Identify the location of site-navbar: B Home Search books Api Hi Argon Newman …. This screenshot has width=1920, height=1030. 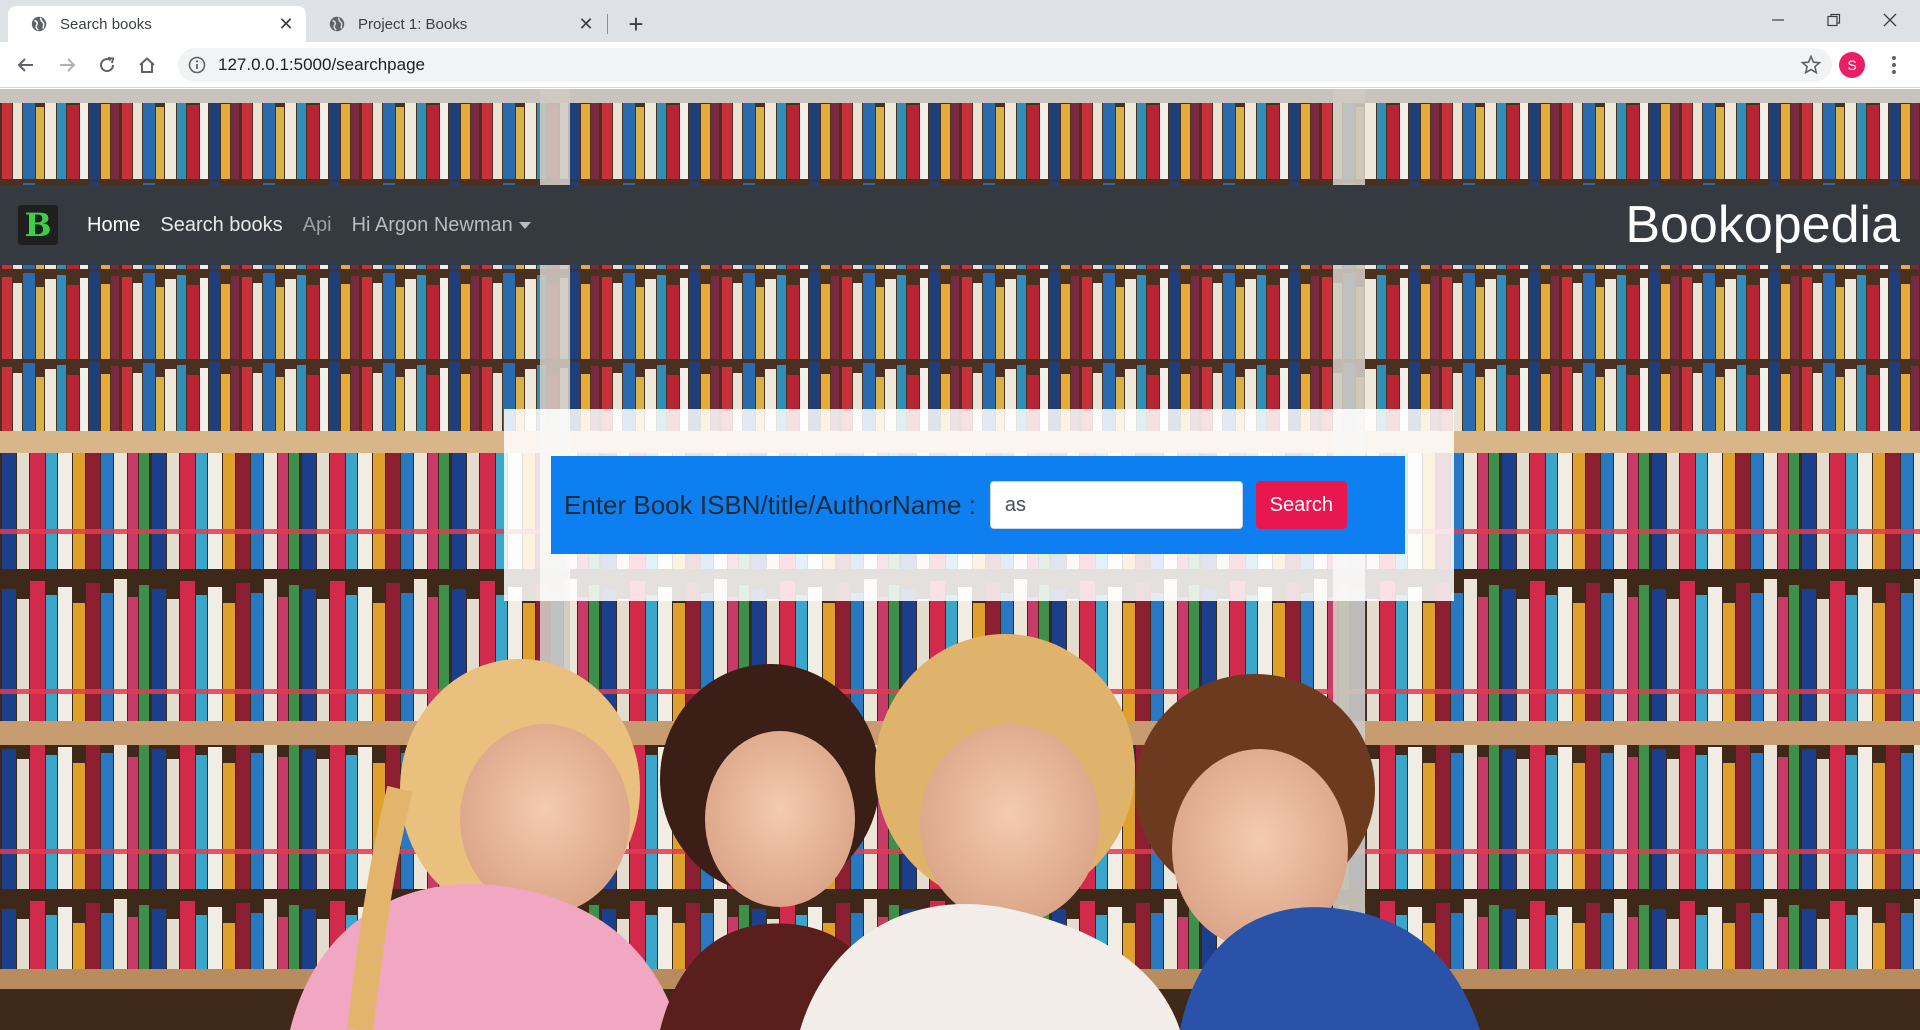
(960, 225).